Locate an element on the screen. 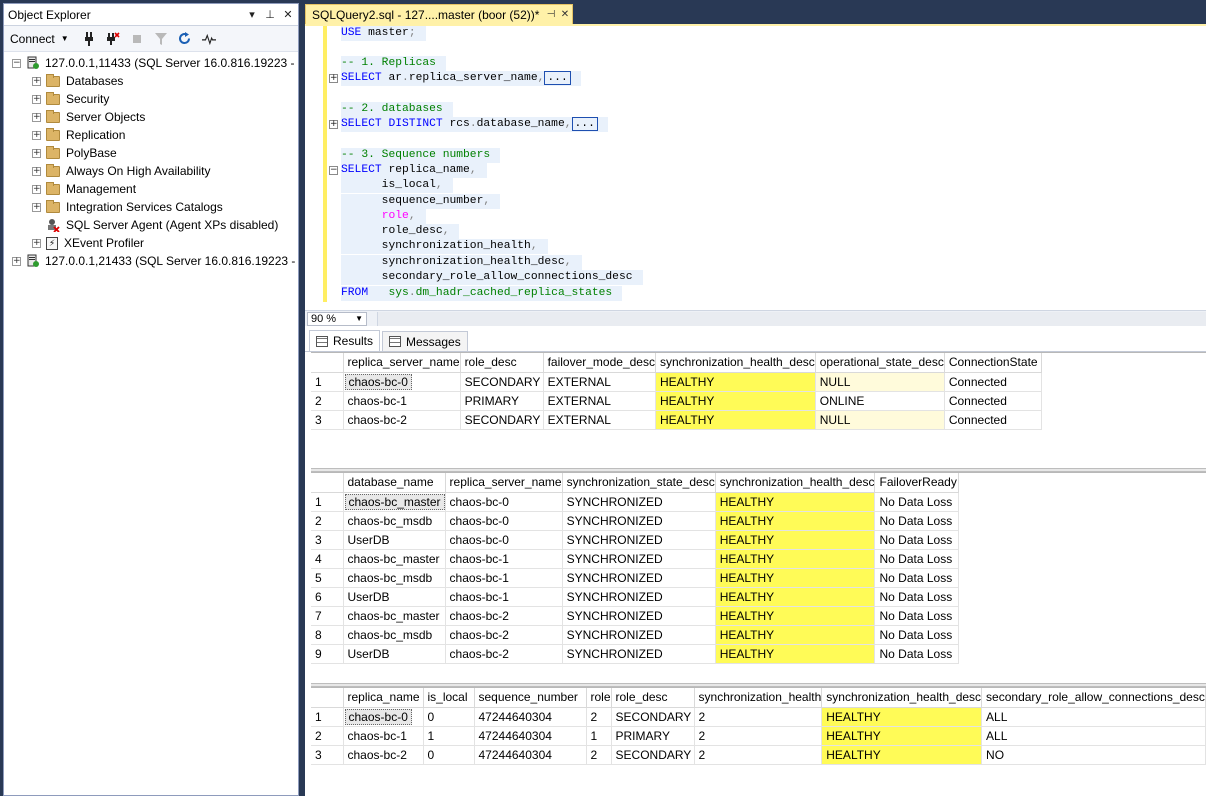  tree-node-databases: + Databases is located at coordinates (151, 81).